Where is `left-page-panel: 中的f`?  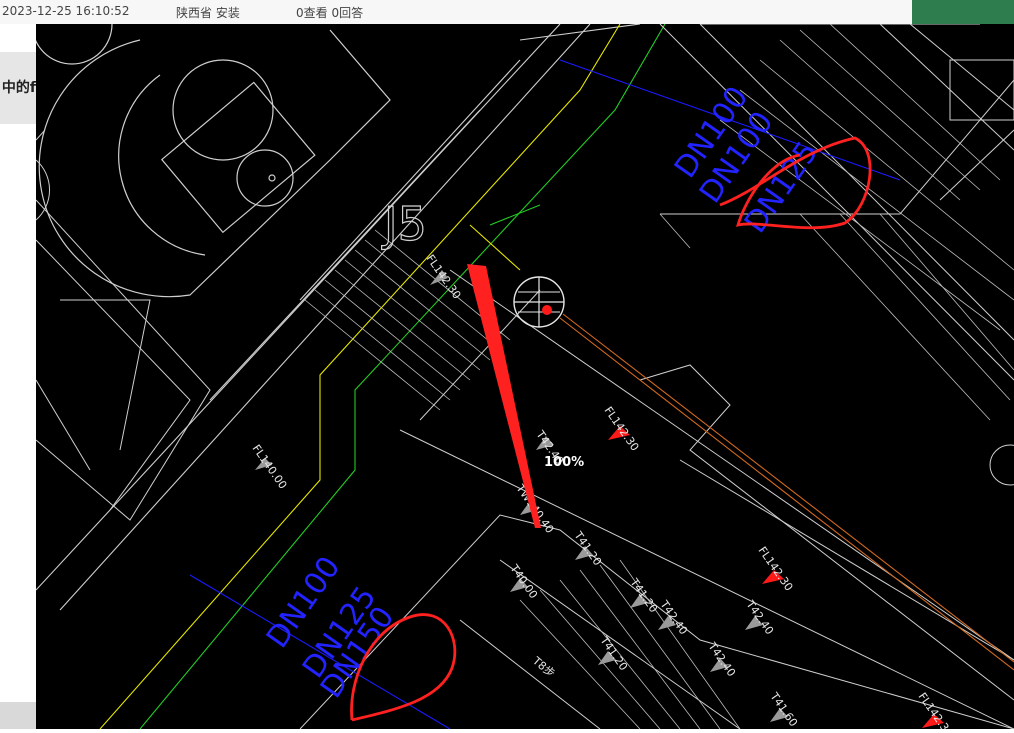
left-page-panel: 中的f is located at coordinates (18, 376).